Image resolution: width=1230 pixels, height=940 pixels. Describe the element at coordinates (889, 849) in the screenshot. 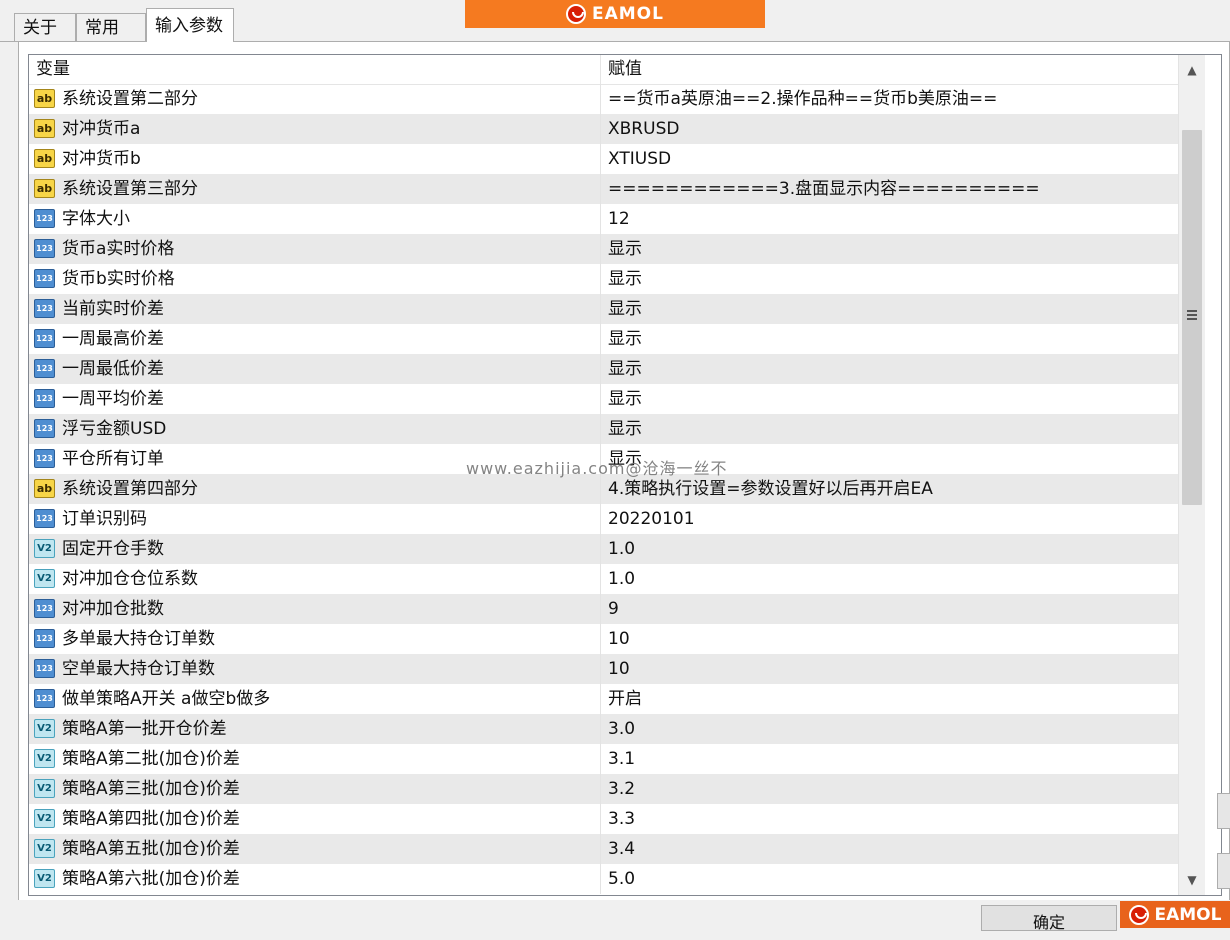

I see `param-value-cell: 3.4` at that location.